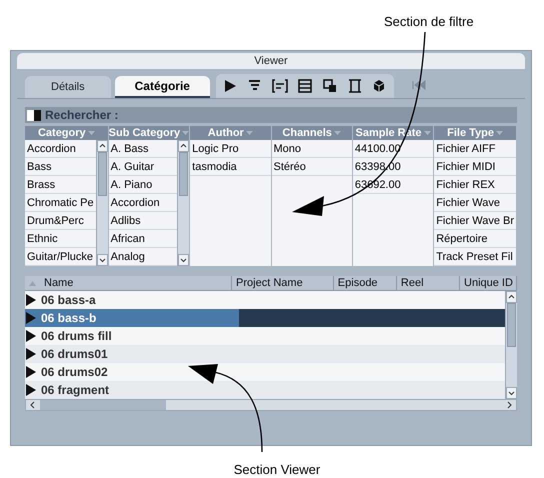  I want to click on file-name: 06 drums01, so click(74, 354).